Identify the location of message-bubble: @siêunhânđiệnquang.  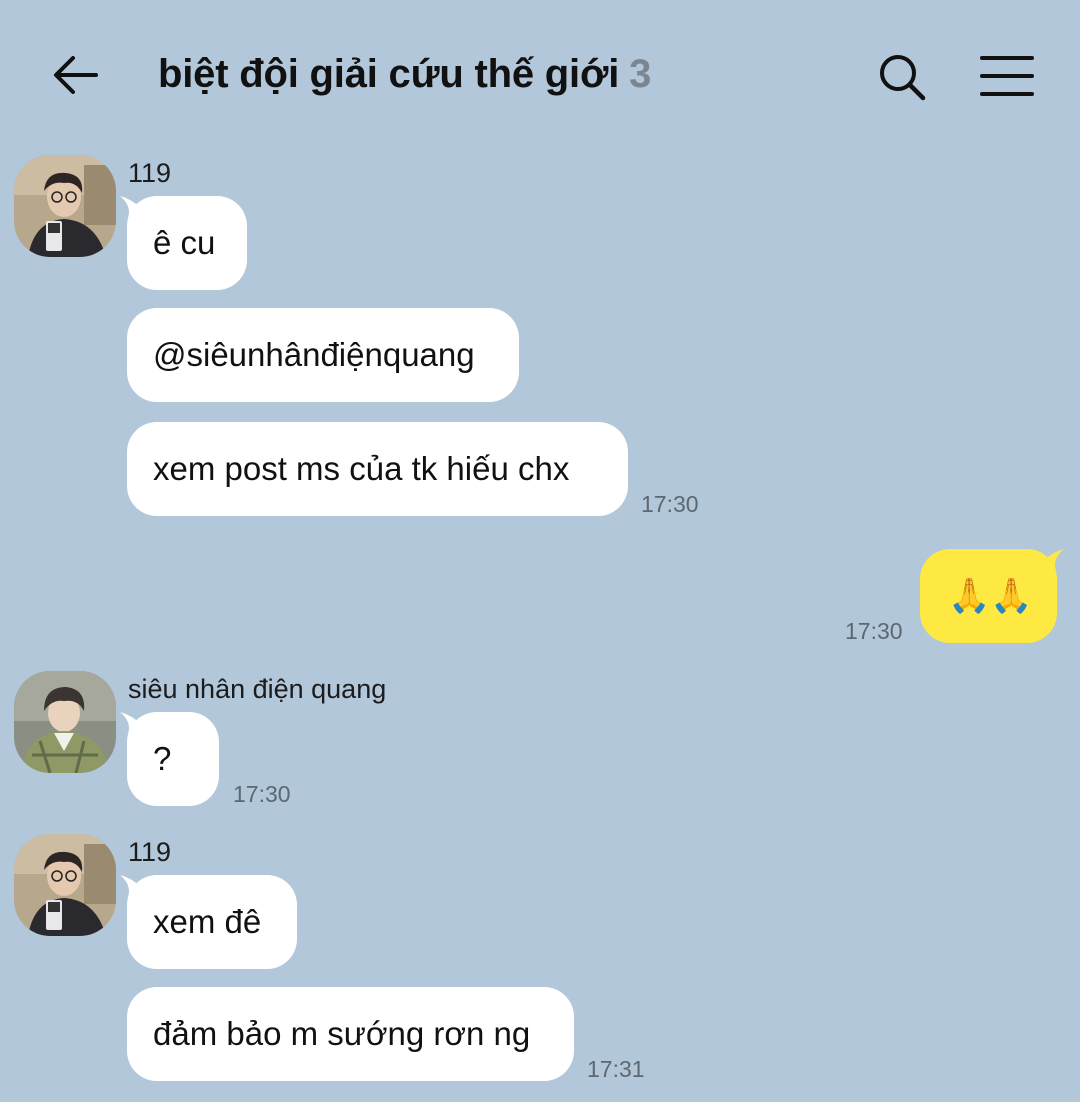
(323, 355).